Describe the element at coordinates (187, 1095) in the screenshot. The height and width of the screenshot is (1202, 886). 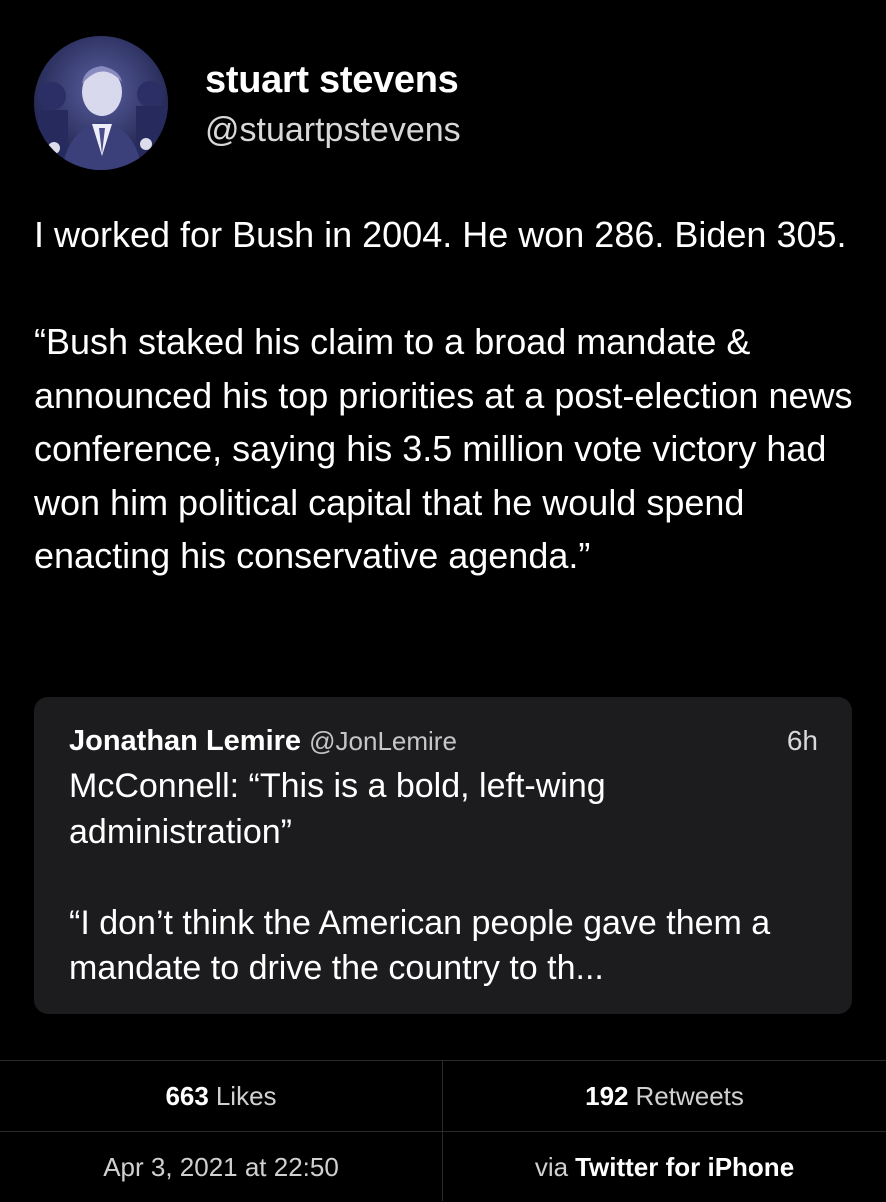
I see `likes-count: 663` at that location.